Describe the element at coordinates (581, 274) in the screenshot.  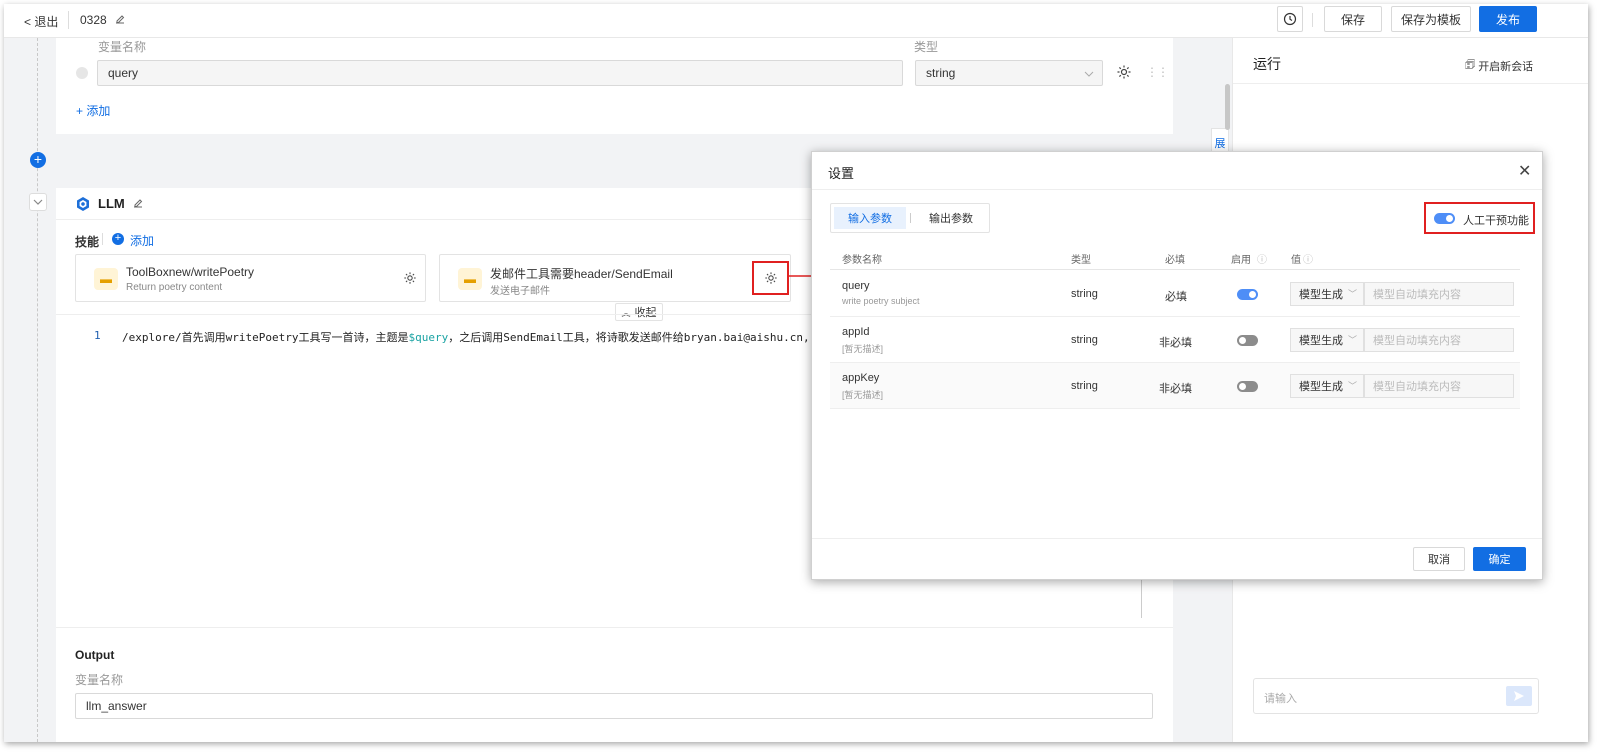
I see `skill-name: 发邮件工具需要header/SendEmail` at that location.